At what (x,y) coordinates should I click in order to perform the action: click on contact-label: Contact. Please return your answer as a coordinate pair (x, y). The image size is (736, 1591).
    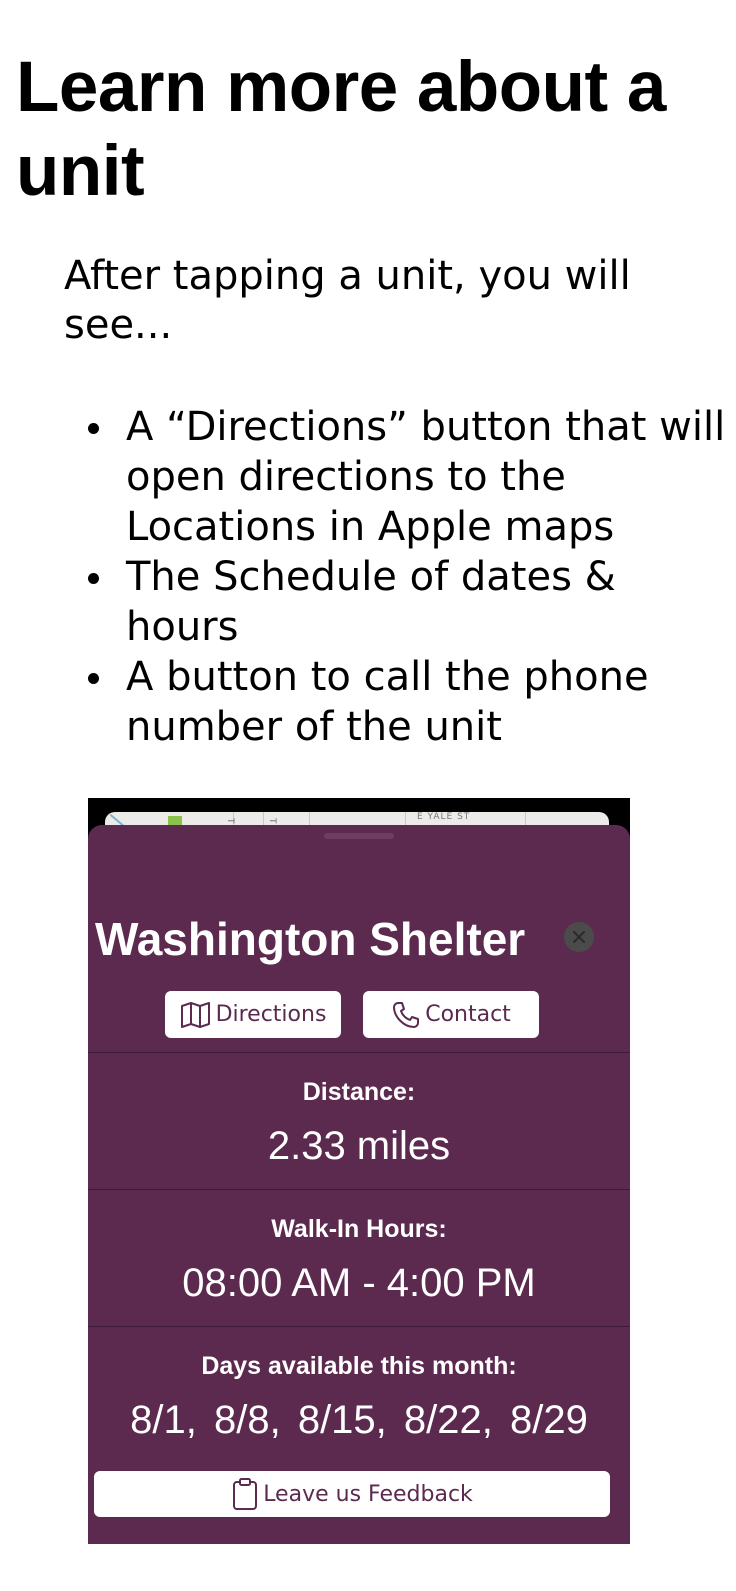
    Looking at the image, I should click on (468, 1014).